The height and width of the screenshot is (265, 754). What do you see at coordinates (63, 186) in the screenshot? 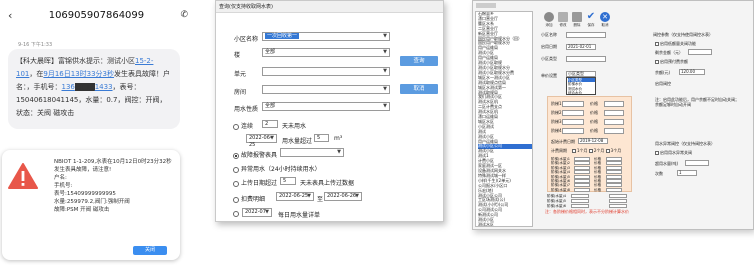
I see `alert-line: 手机号:` at bounding box center [63, 186].